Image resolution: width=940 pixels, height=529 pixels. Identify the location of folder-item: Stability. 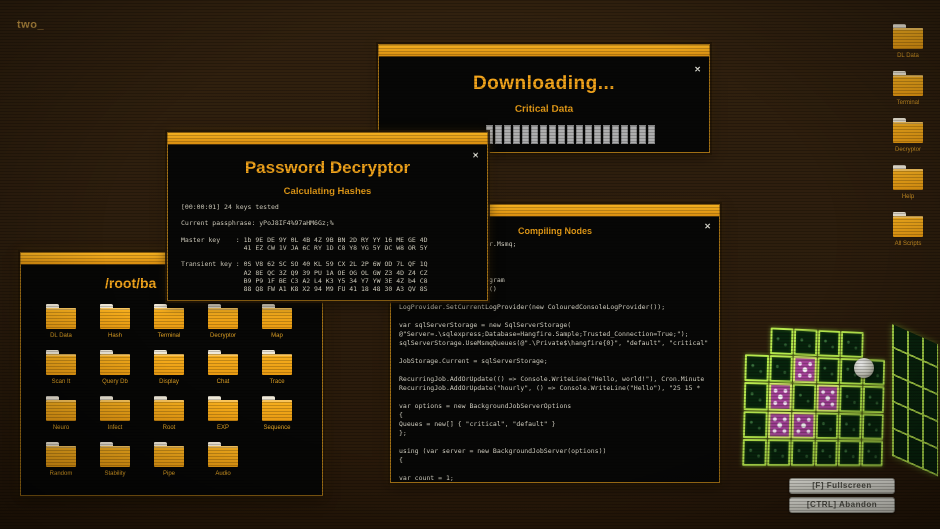
(115, 460).